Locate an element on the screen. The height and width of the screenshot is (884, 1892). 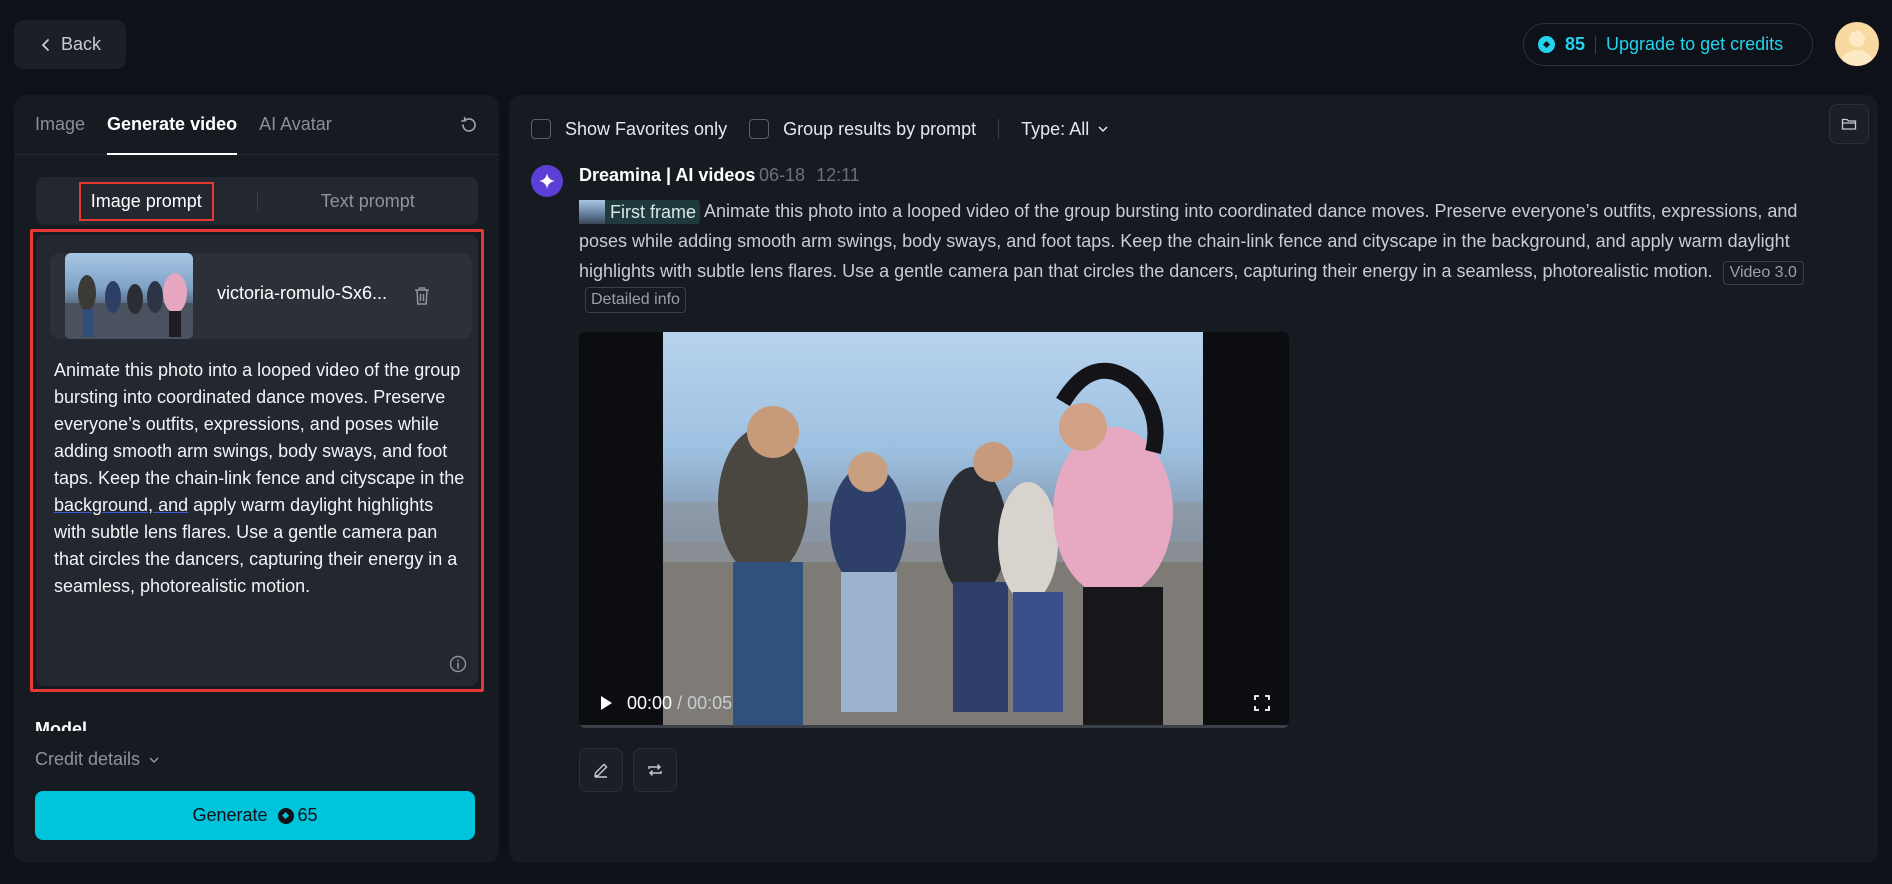
message-timestamp: 06-18 12:11 is located at coordinates (809, 175).